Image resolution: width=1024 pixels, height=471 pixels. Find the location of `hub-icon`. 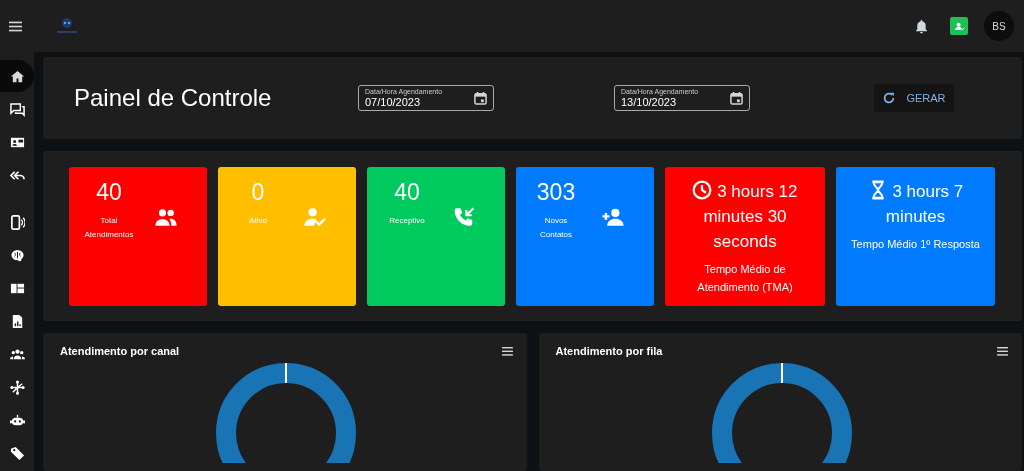

hub-icon is located at coordinates (17, 387).